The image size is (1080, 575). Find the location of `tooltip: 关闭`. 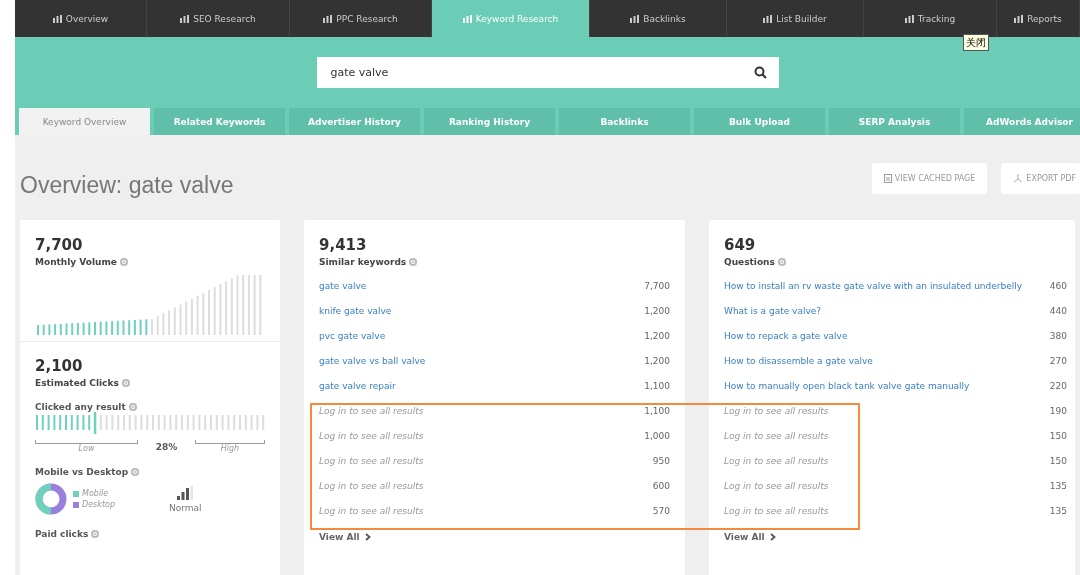

tooltip: 关闭 is located at coordinates (976, 42).